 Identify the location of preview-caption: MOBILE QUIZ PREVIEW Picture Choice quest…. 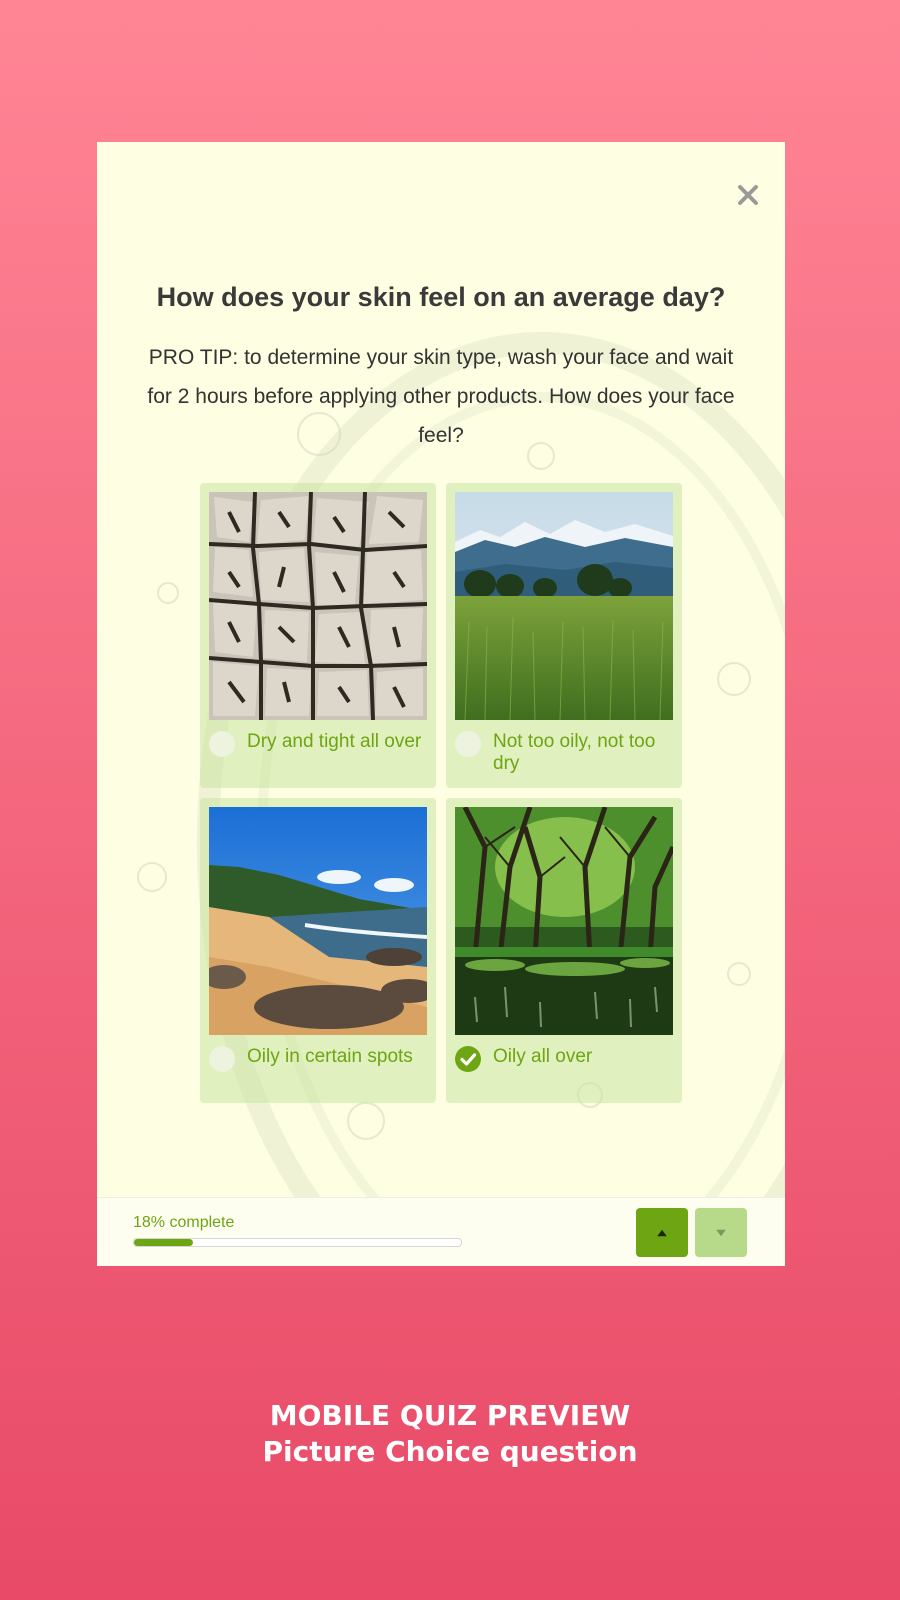
(450, 1434).